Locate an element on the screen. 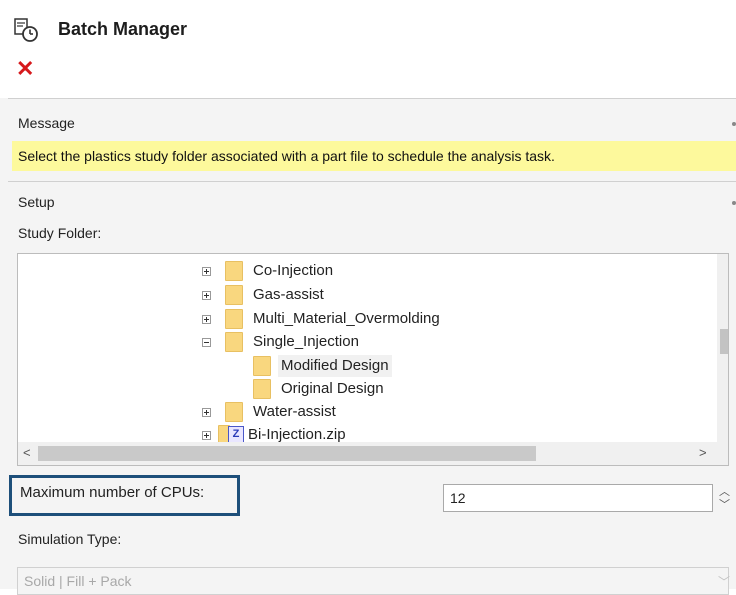 This screenshot has height=595, width=736. close-icon: ✕ is located at coordinates (25, 69).